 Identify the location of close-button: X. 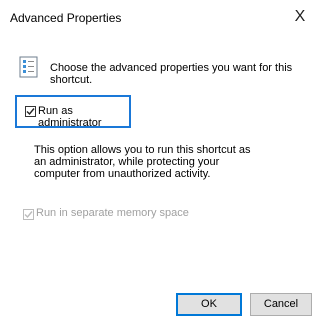
(300, 17).